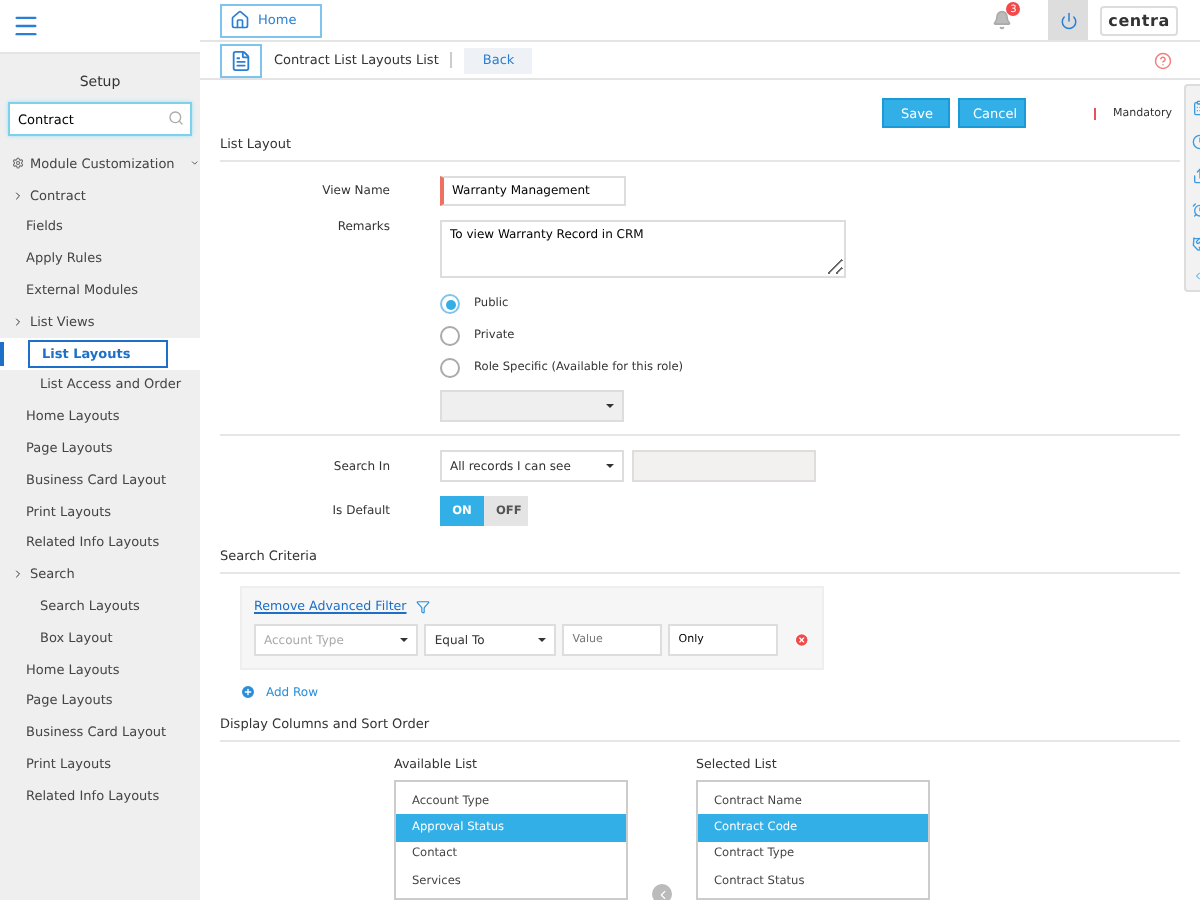 The height and width of the screenshot is (900, 1200). I want to click on bell-icon, so click(1002, 20).